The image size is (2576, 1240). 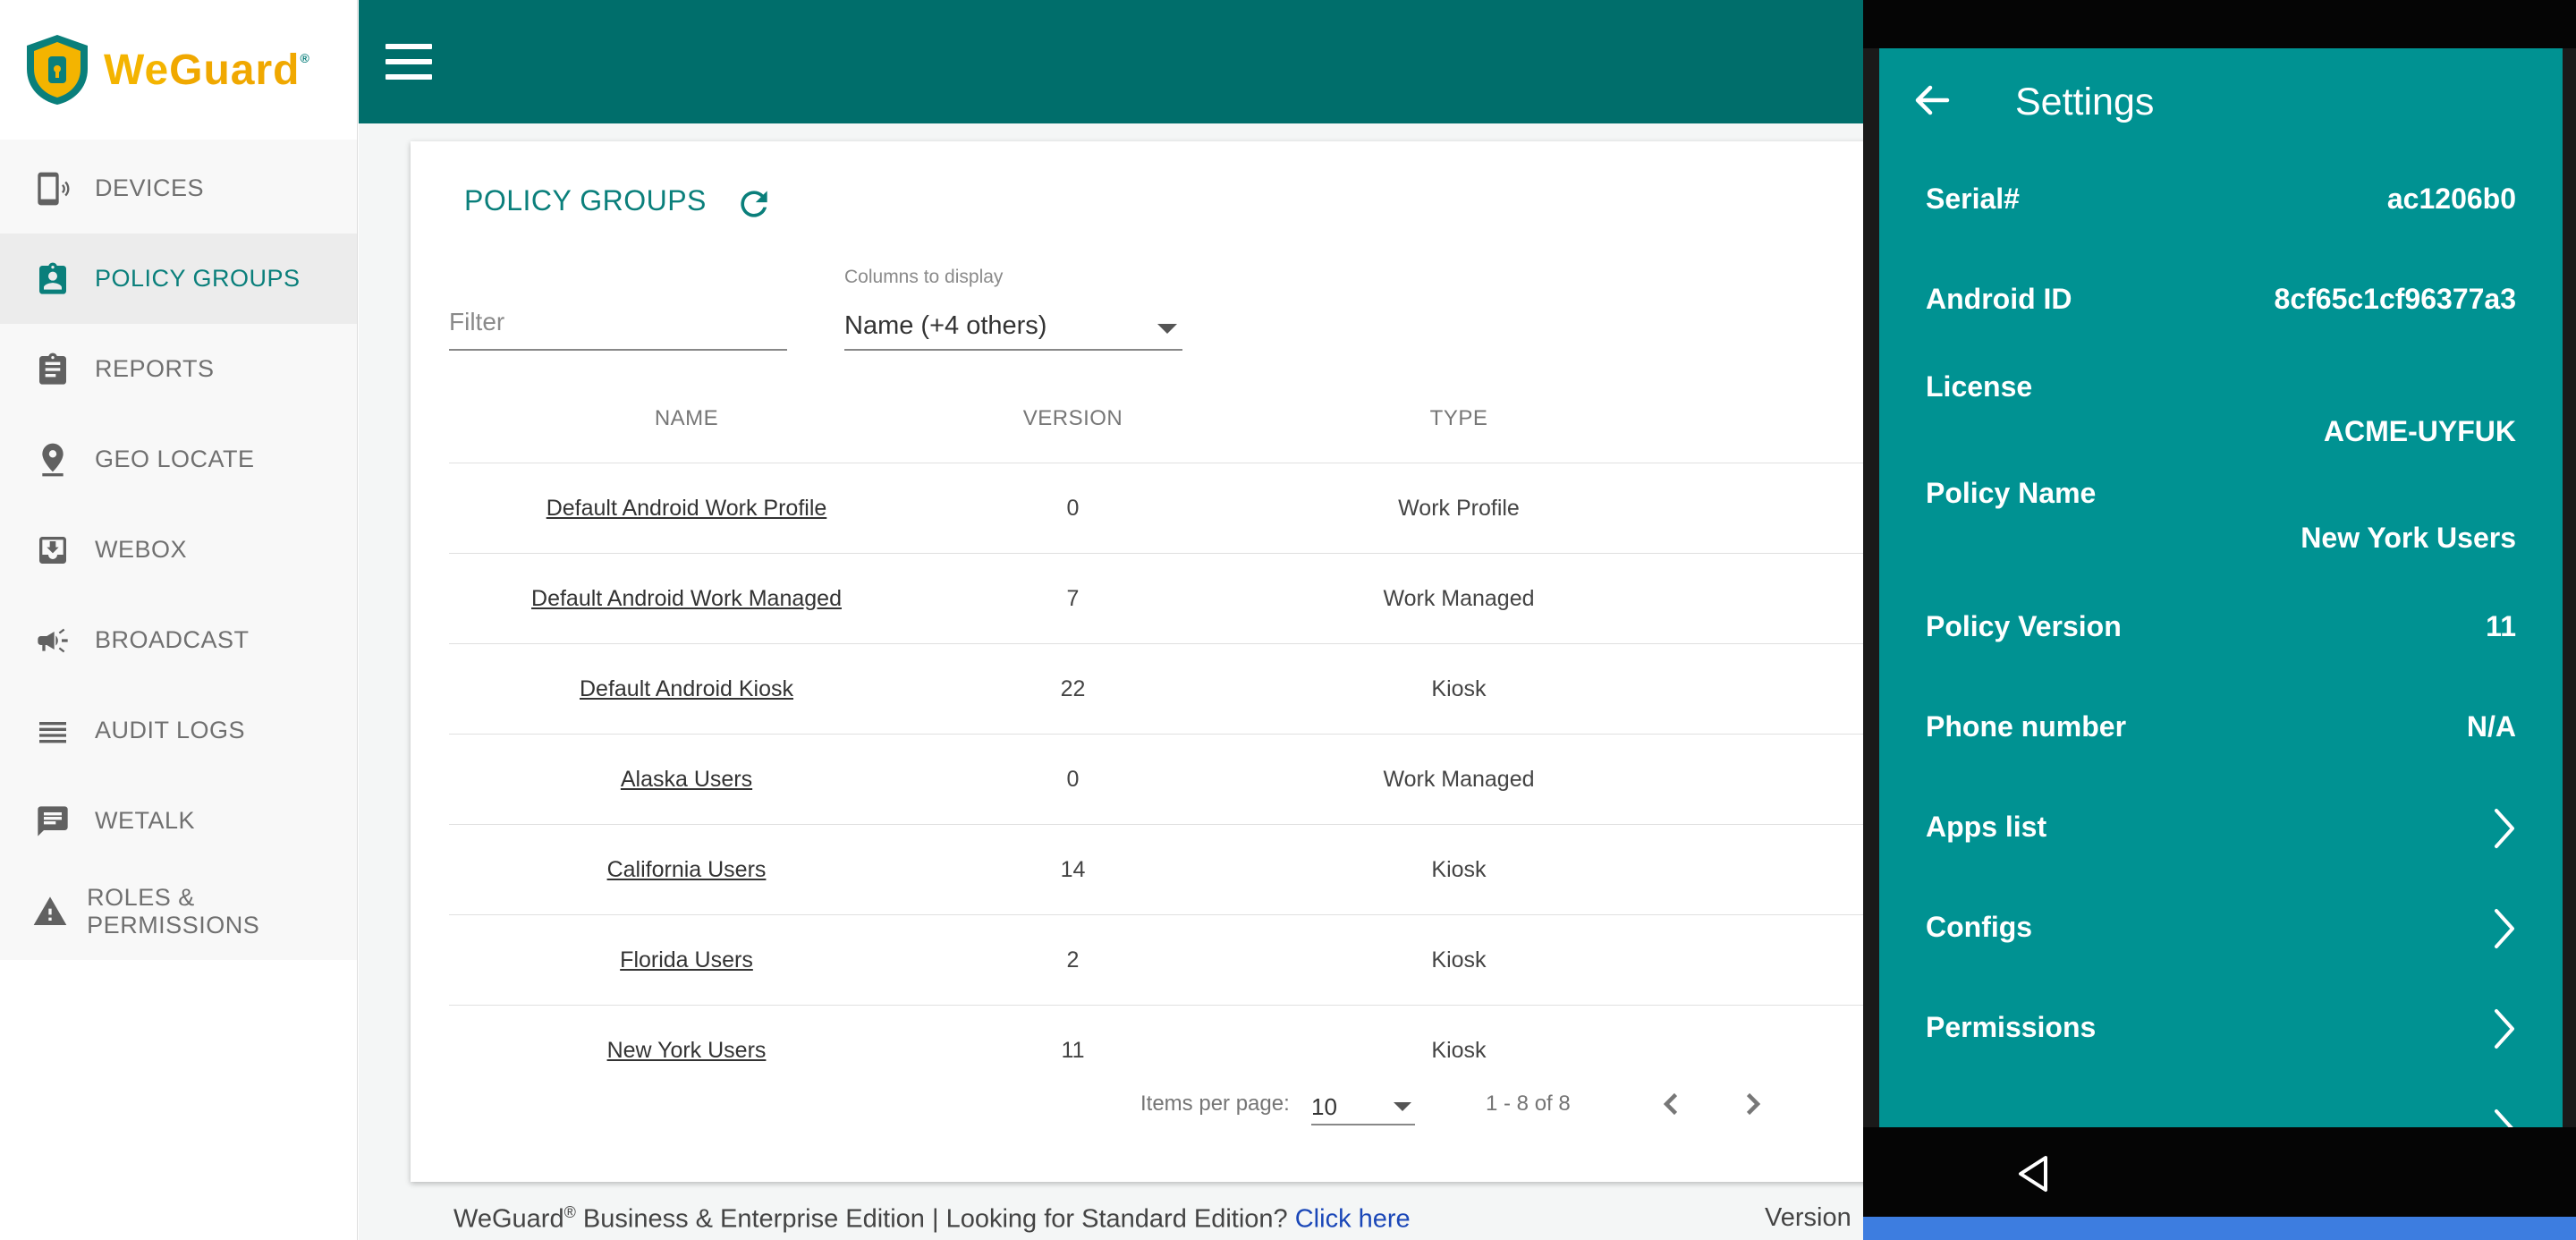 I want to click on policy-name-link: Florida Users, so click(x=686, y=959).